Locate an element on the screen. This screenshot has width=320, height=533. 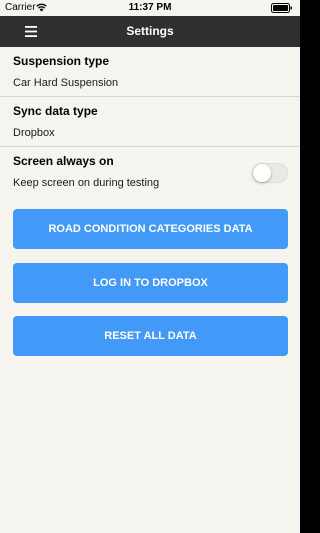
page-title: Settings is located at coordinates (150, 31).